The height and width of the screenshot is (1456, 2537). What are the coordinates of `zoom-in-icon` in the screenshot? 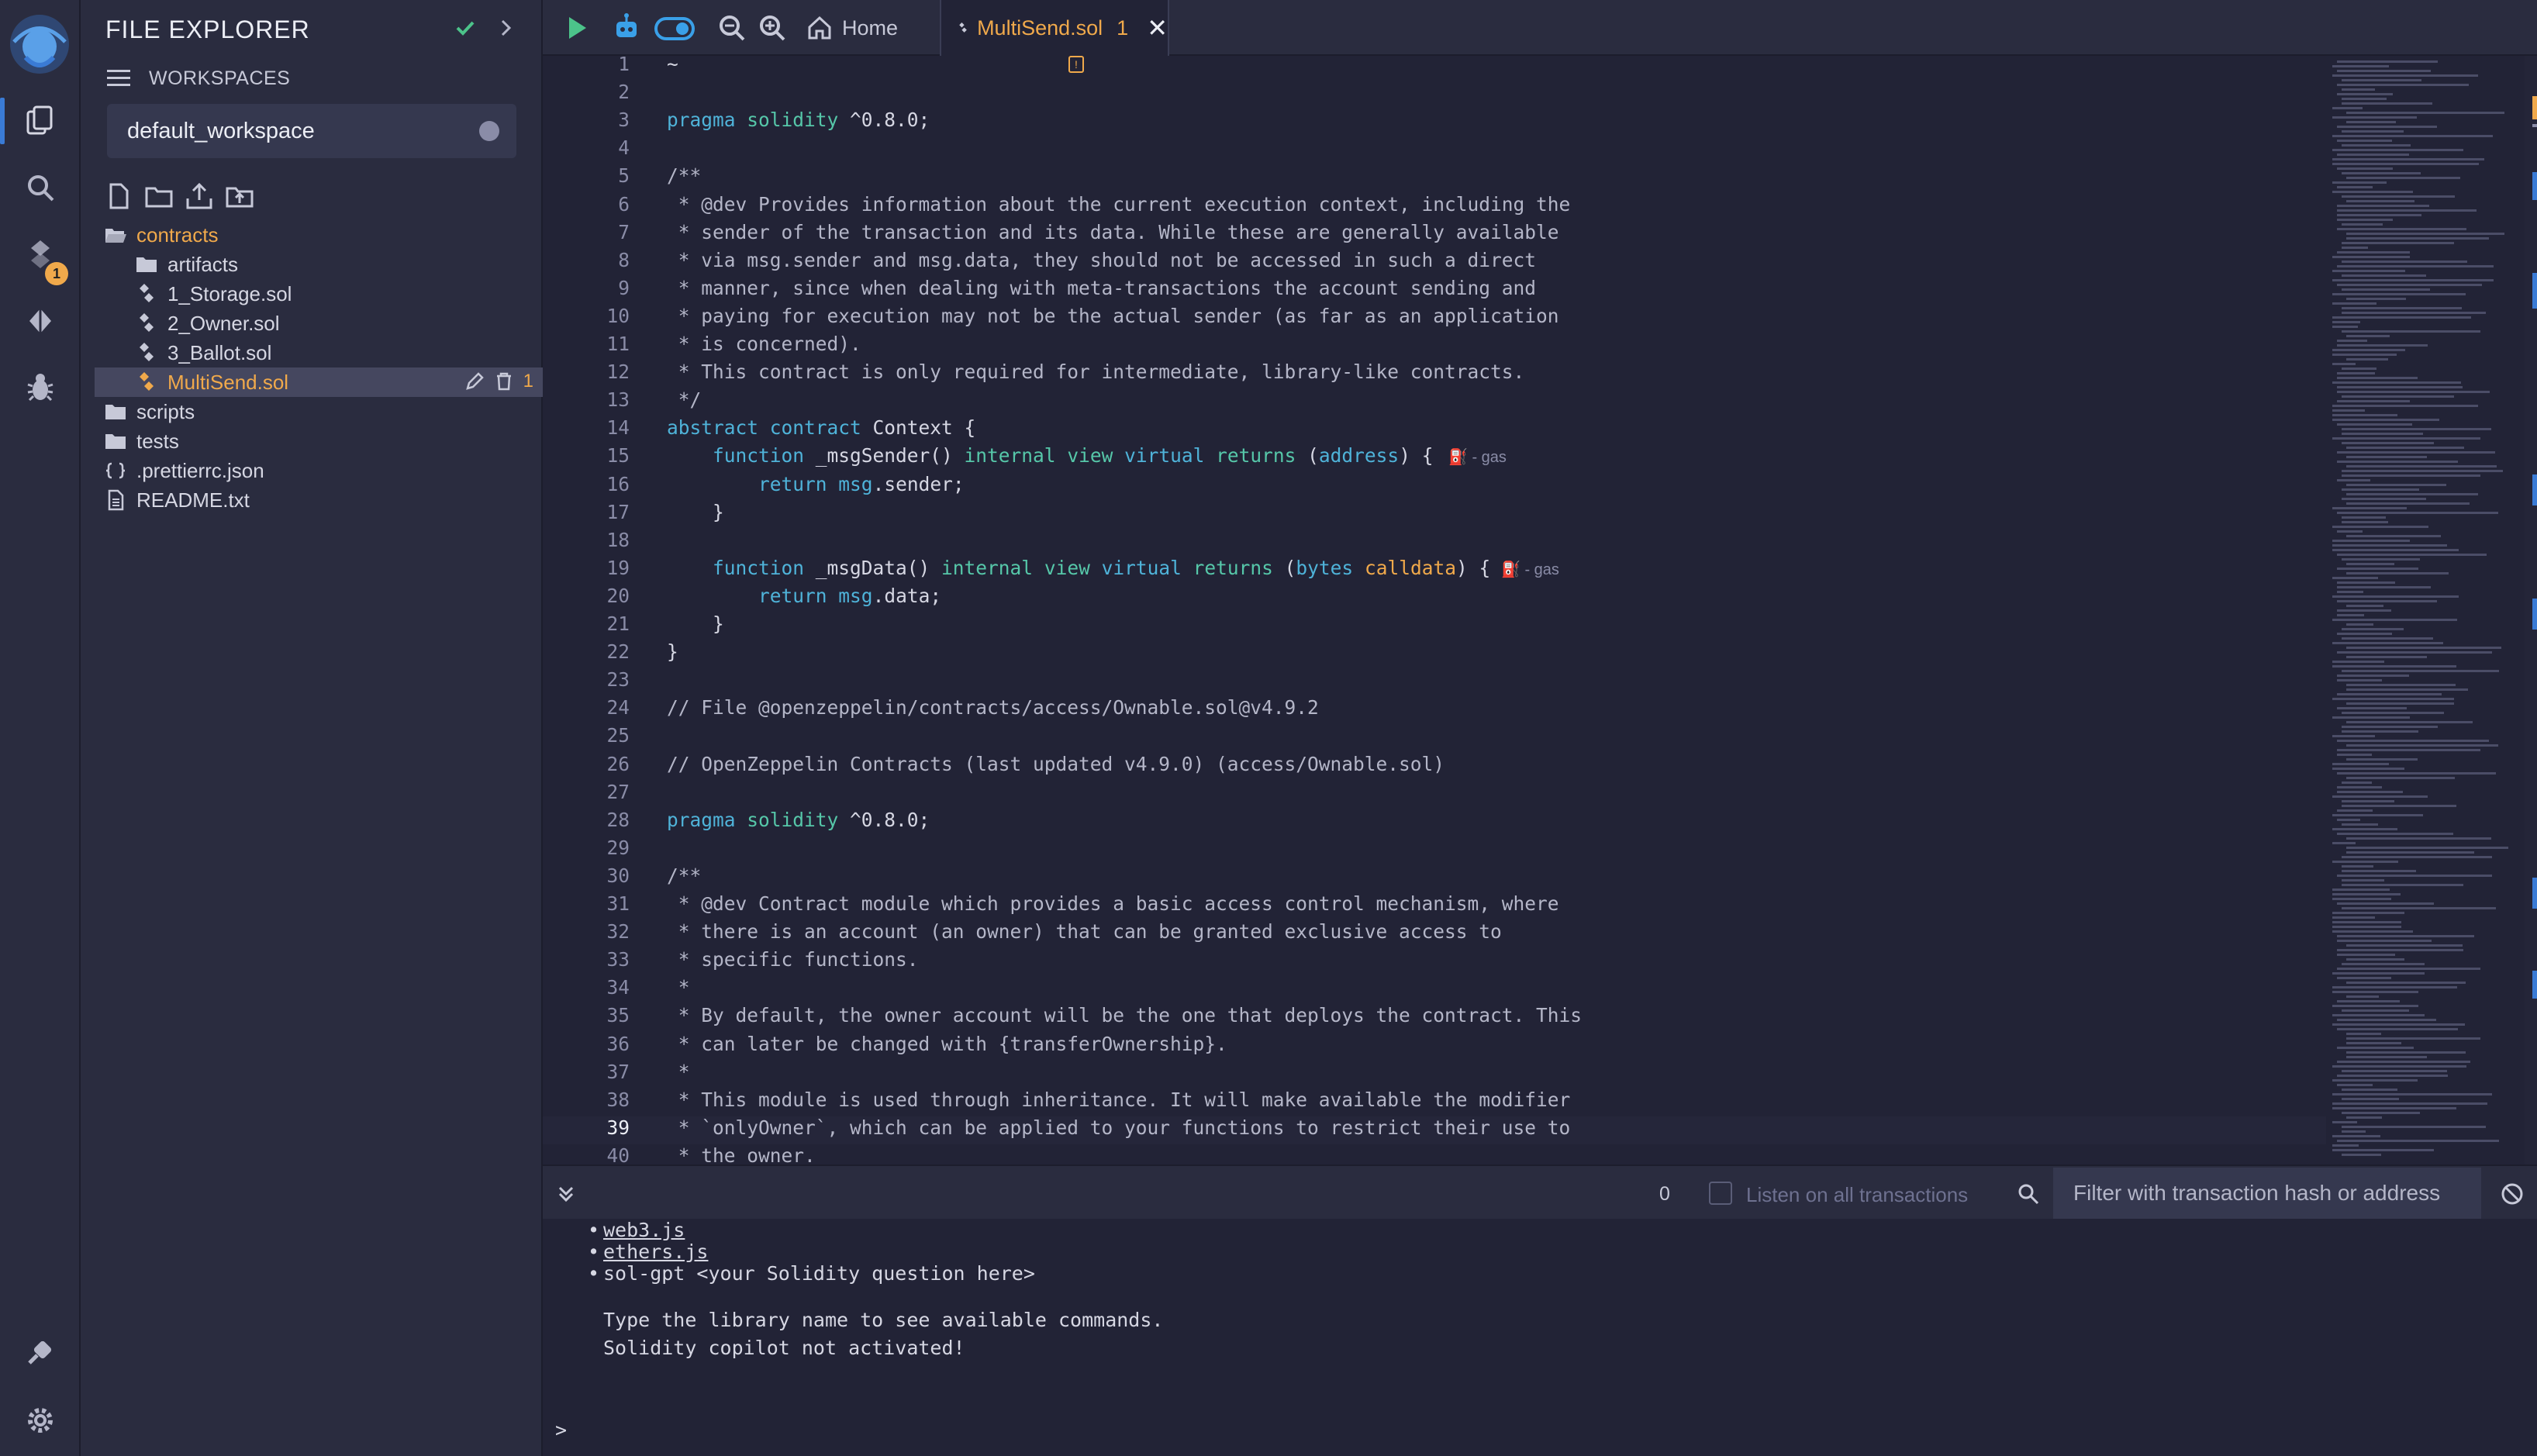 It's located at (772, 28).